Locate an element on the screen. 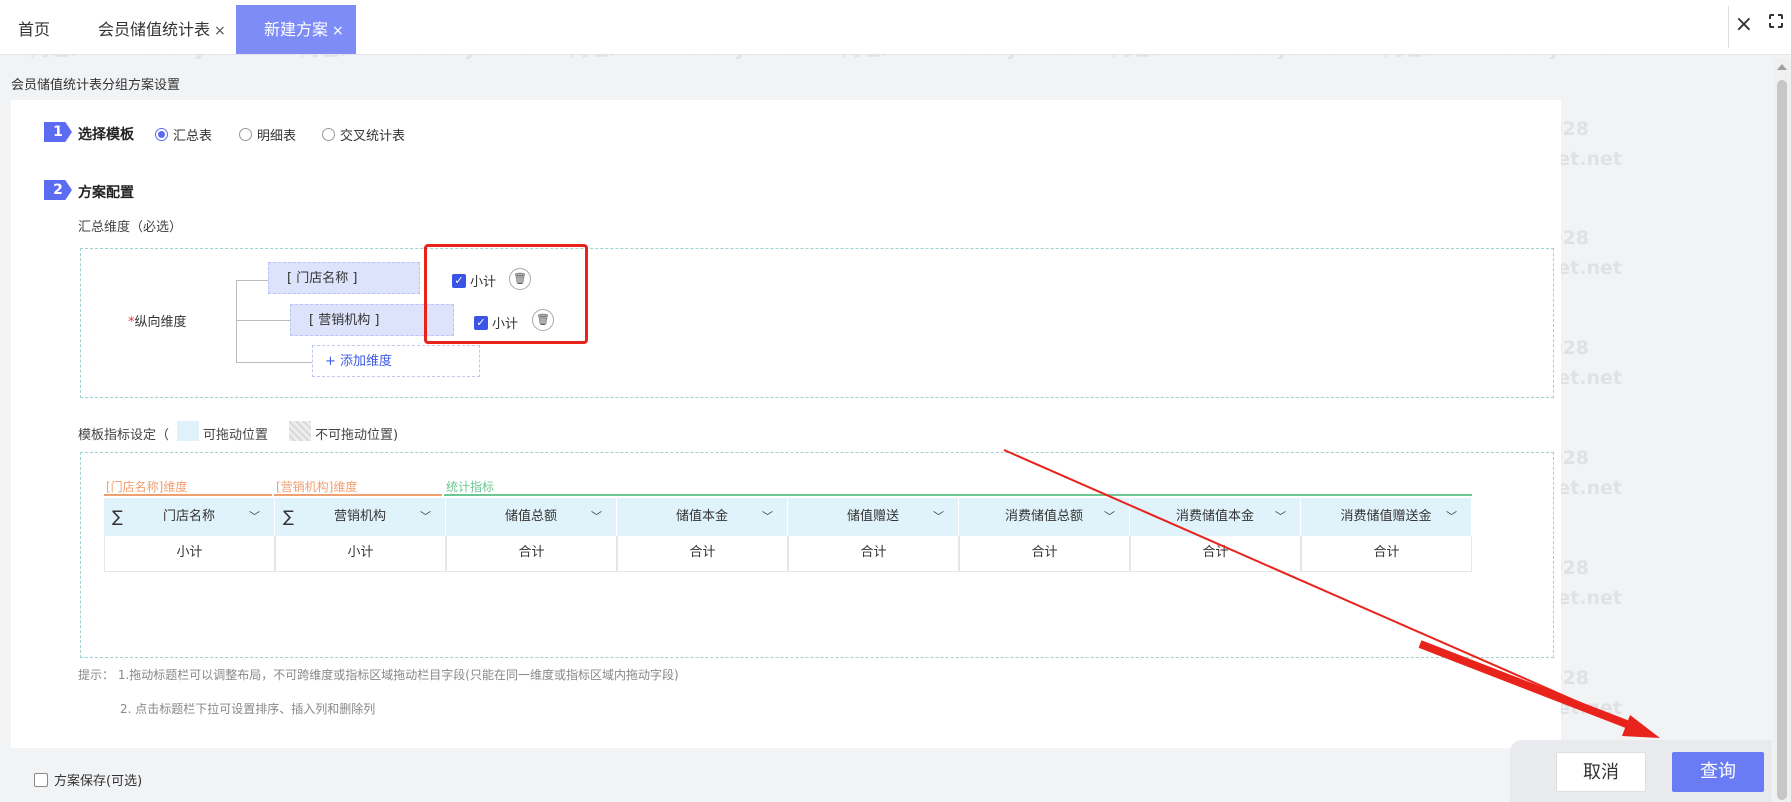 The height and width of the screenshot is (802, 1791). vertical-scrollbar is located at coordinates (1782, 430).